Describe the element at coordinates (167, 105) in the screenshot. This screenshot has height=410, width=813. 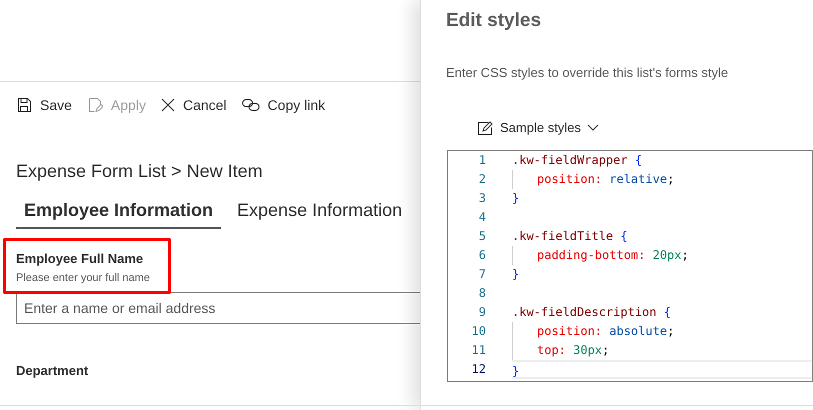
I see `close-icon` at that location.